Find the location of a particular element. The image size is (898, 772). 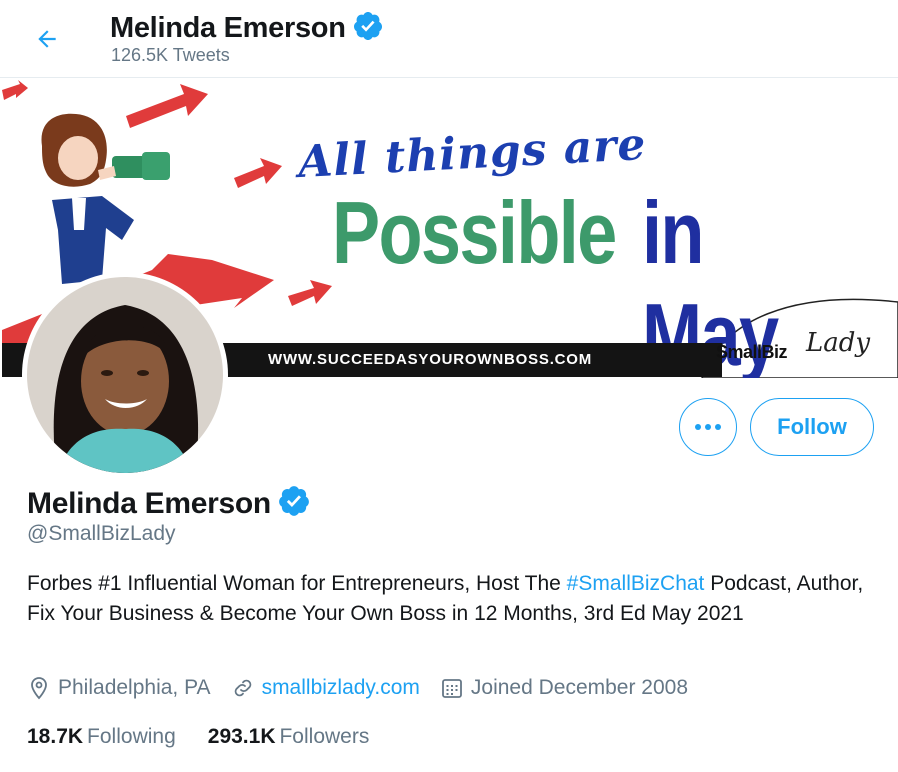

website-item: smallbizlady.com is located at coordinates (325, 688).